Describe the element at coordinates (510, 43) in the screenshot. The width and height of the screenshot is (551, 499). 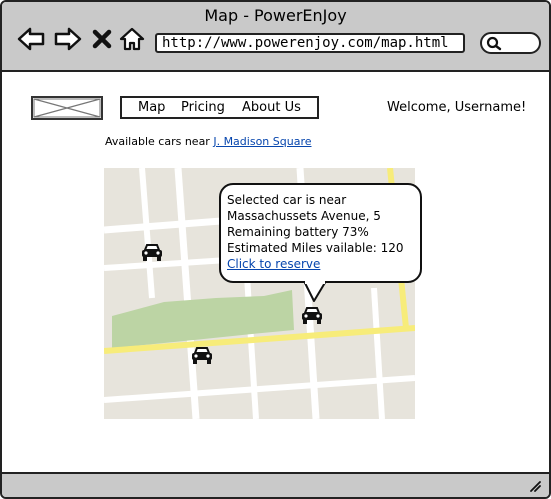
I see `search-input` at that location.